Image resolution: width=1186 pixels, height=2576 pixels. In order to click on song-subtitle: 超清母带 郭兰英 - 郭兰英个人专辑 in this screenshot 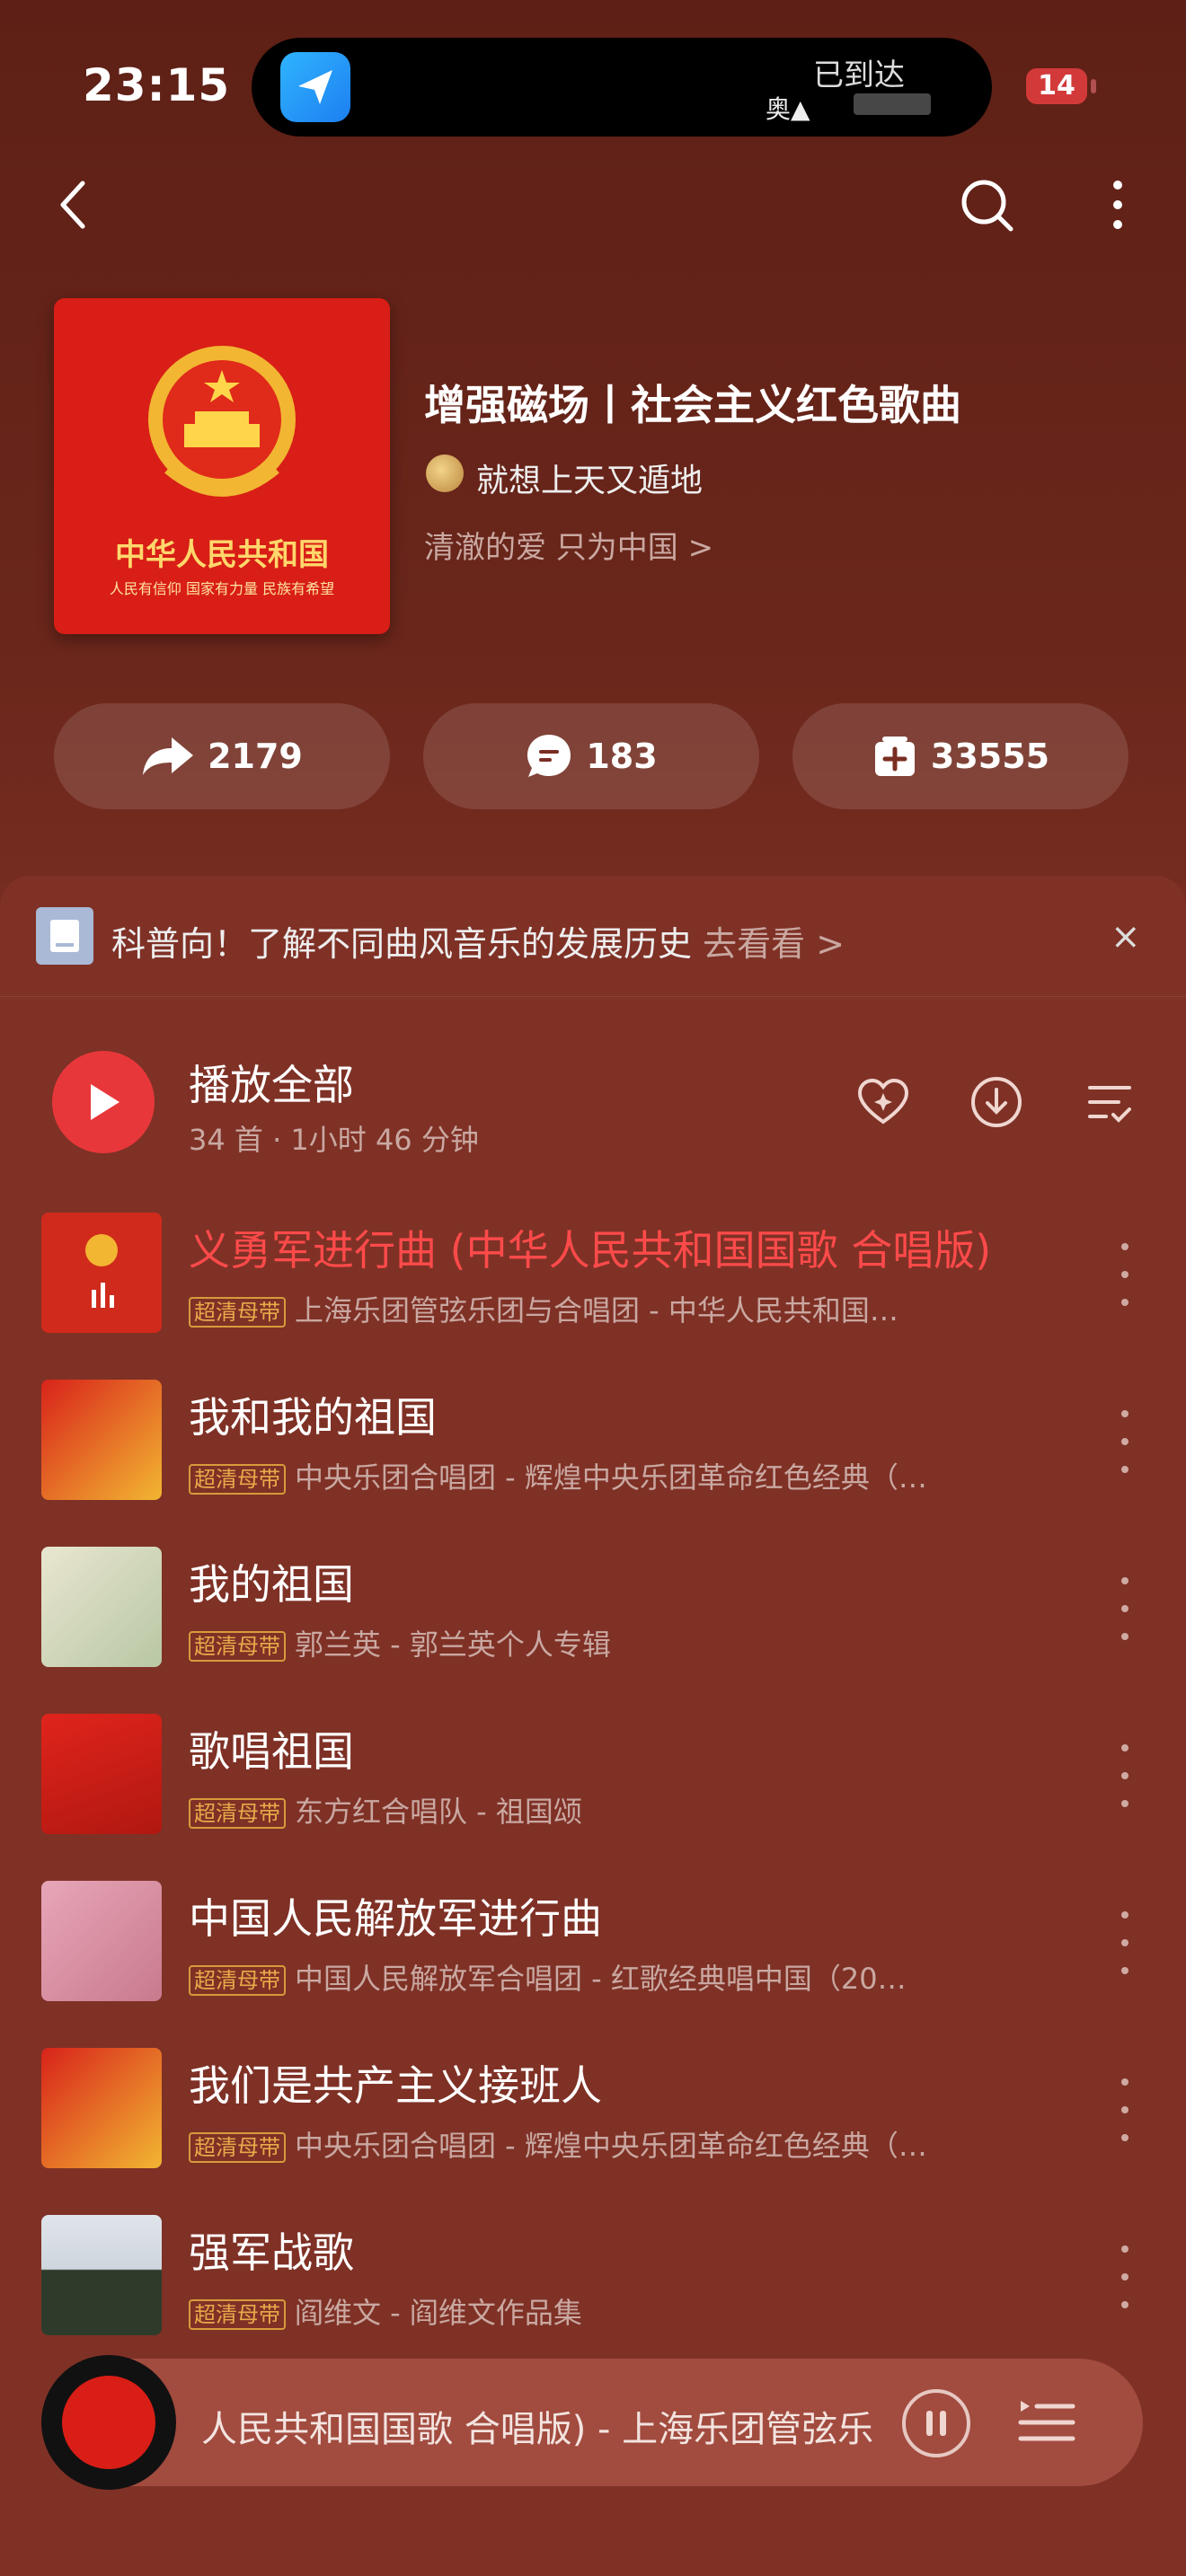, I will do `click(584, 1642)`.